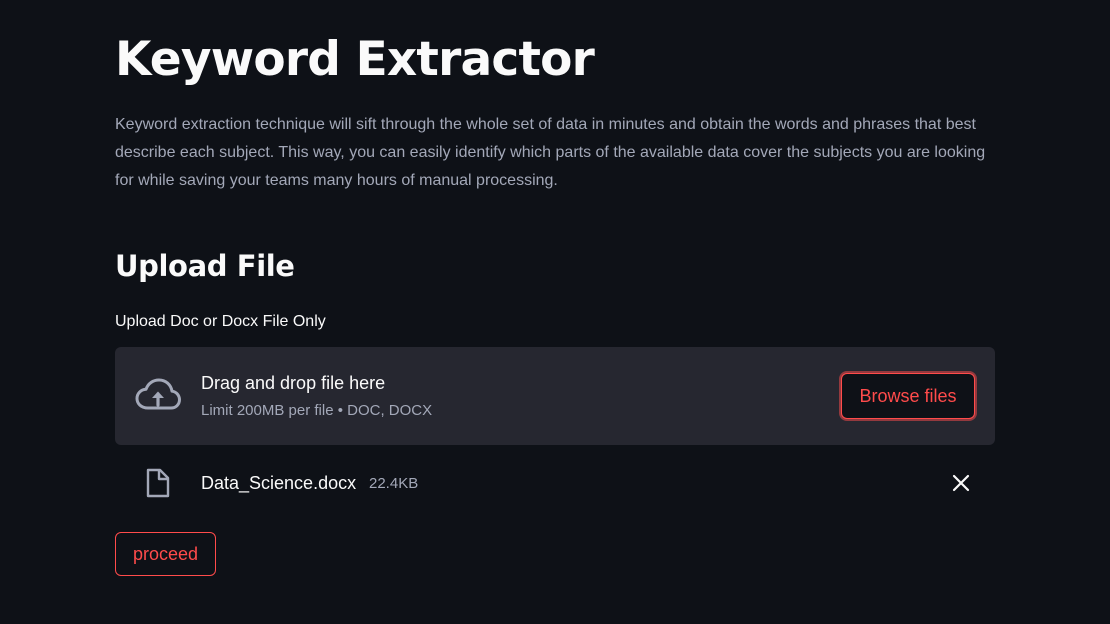  Describe the element at coordinates (555, 483) in the screenshot. I see `uploaded-file-row: Data_Science.docx 22.4KB` at that location.